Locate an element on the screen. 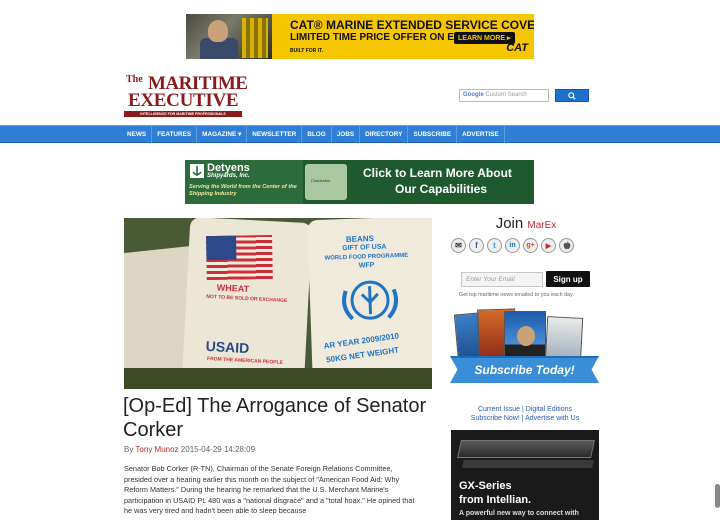 This screenshot has height=520, width=720. ad-map: Charleston is located at coordinates (326, 182).